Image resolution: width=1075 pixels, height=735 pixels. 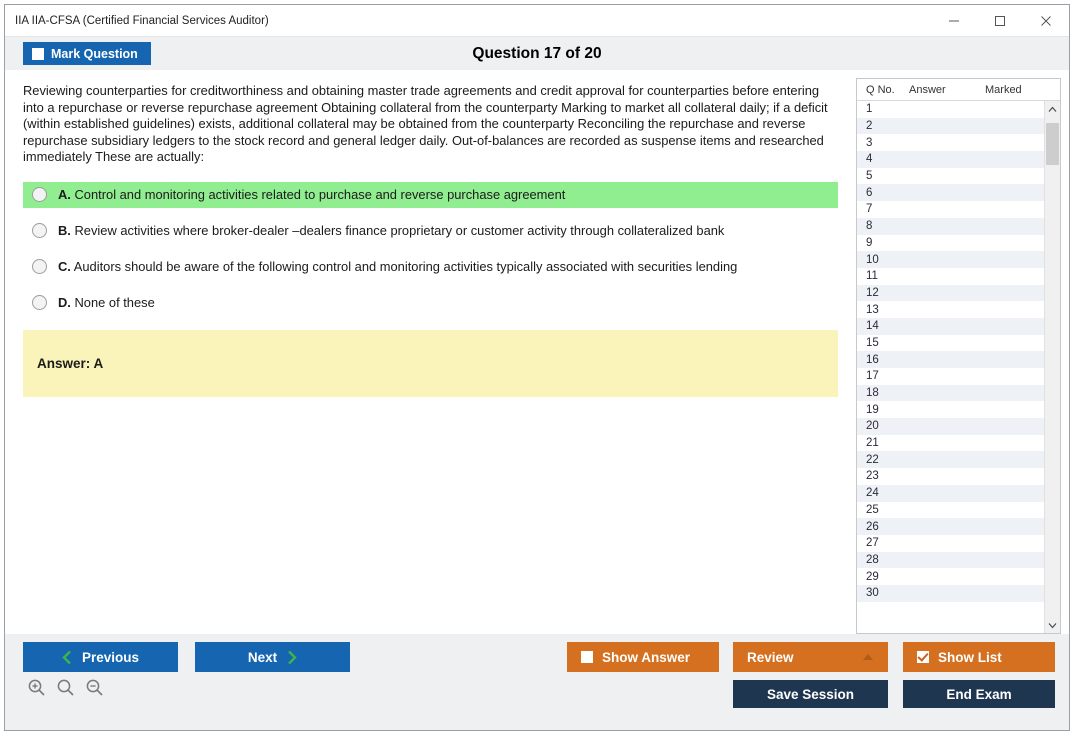 What do you see at coordinates (872, 493) in the screenshot?
I see `question-number-cell: 24` at bounding box center [872, 493].